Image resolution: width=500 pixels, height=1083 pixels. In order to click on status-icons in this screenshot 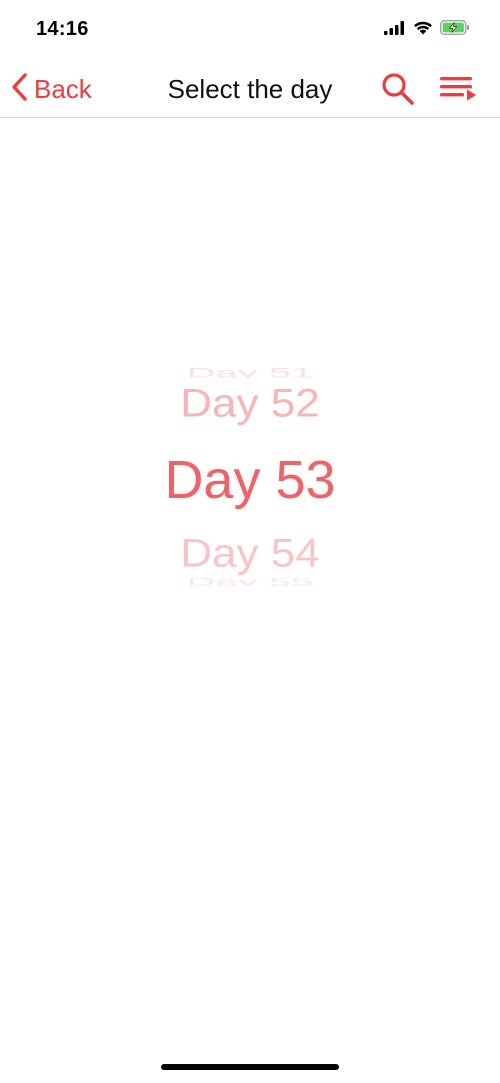, I will do `click(427, 30)`.